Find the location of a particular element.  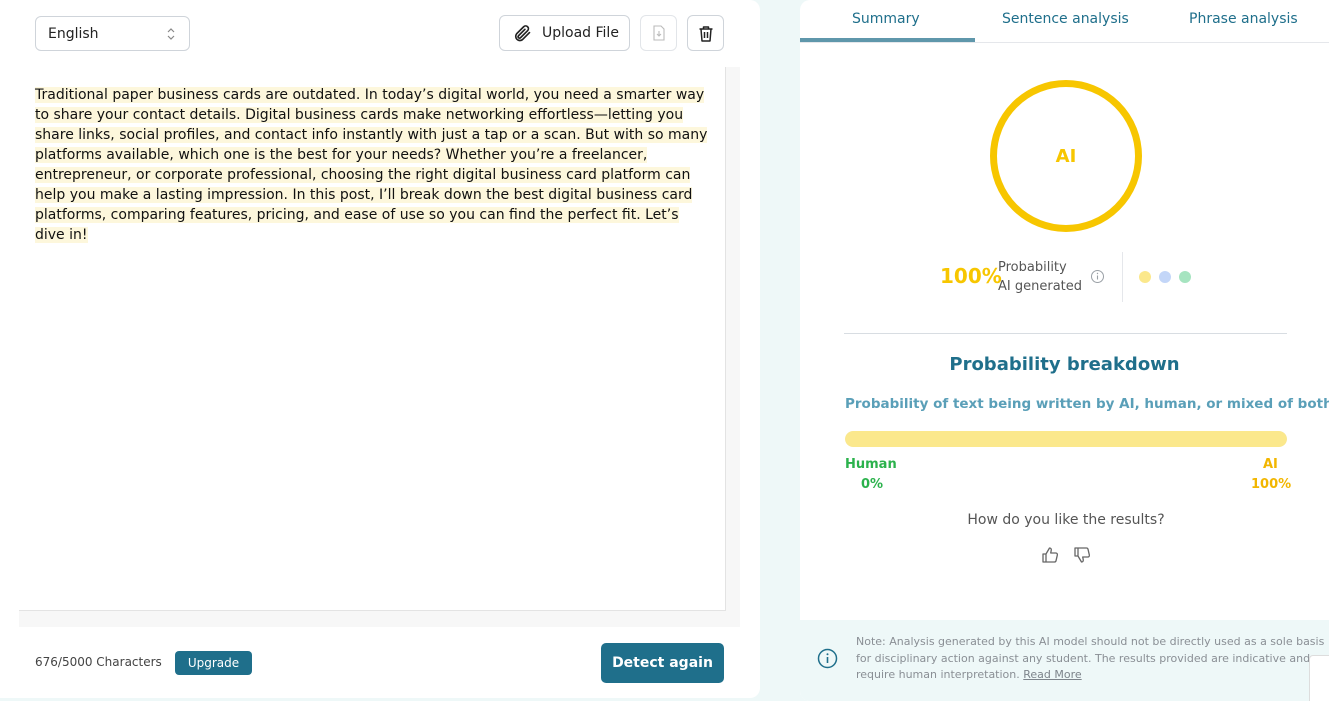

file-download-icon is located at coordinates (658, 33).